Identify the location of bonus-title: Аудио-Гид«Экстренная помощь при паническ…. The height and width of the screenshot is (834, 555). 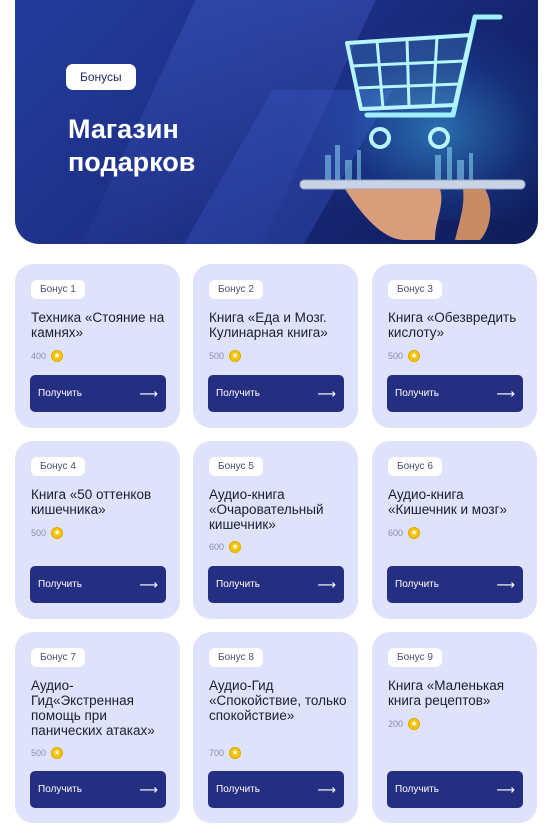
(93, 708).